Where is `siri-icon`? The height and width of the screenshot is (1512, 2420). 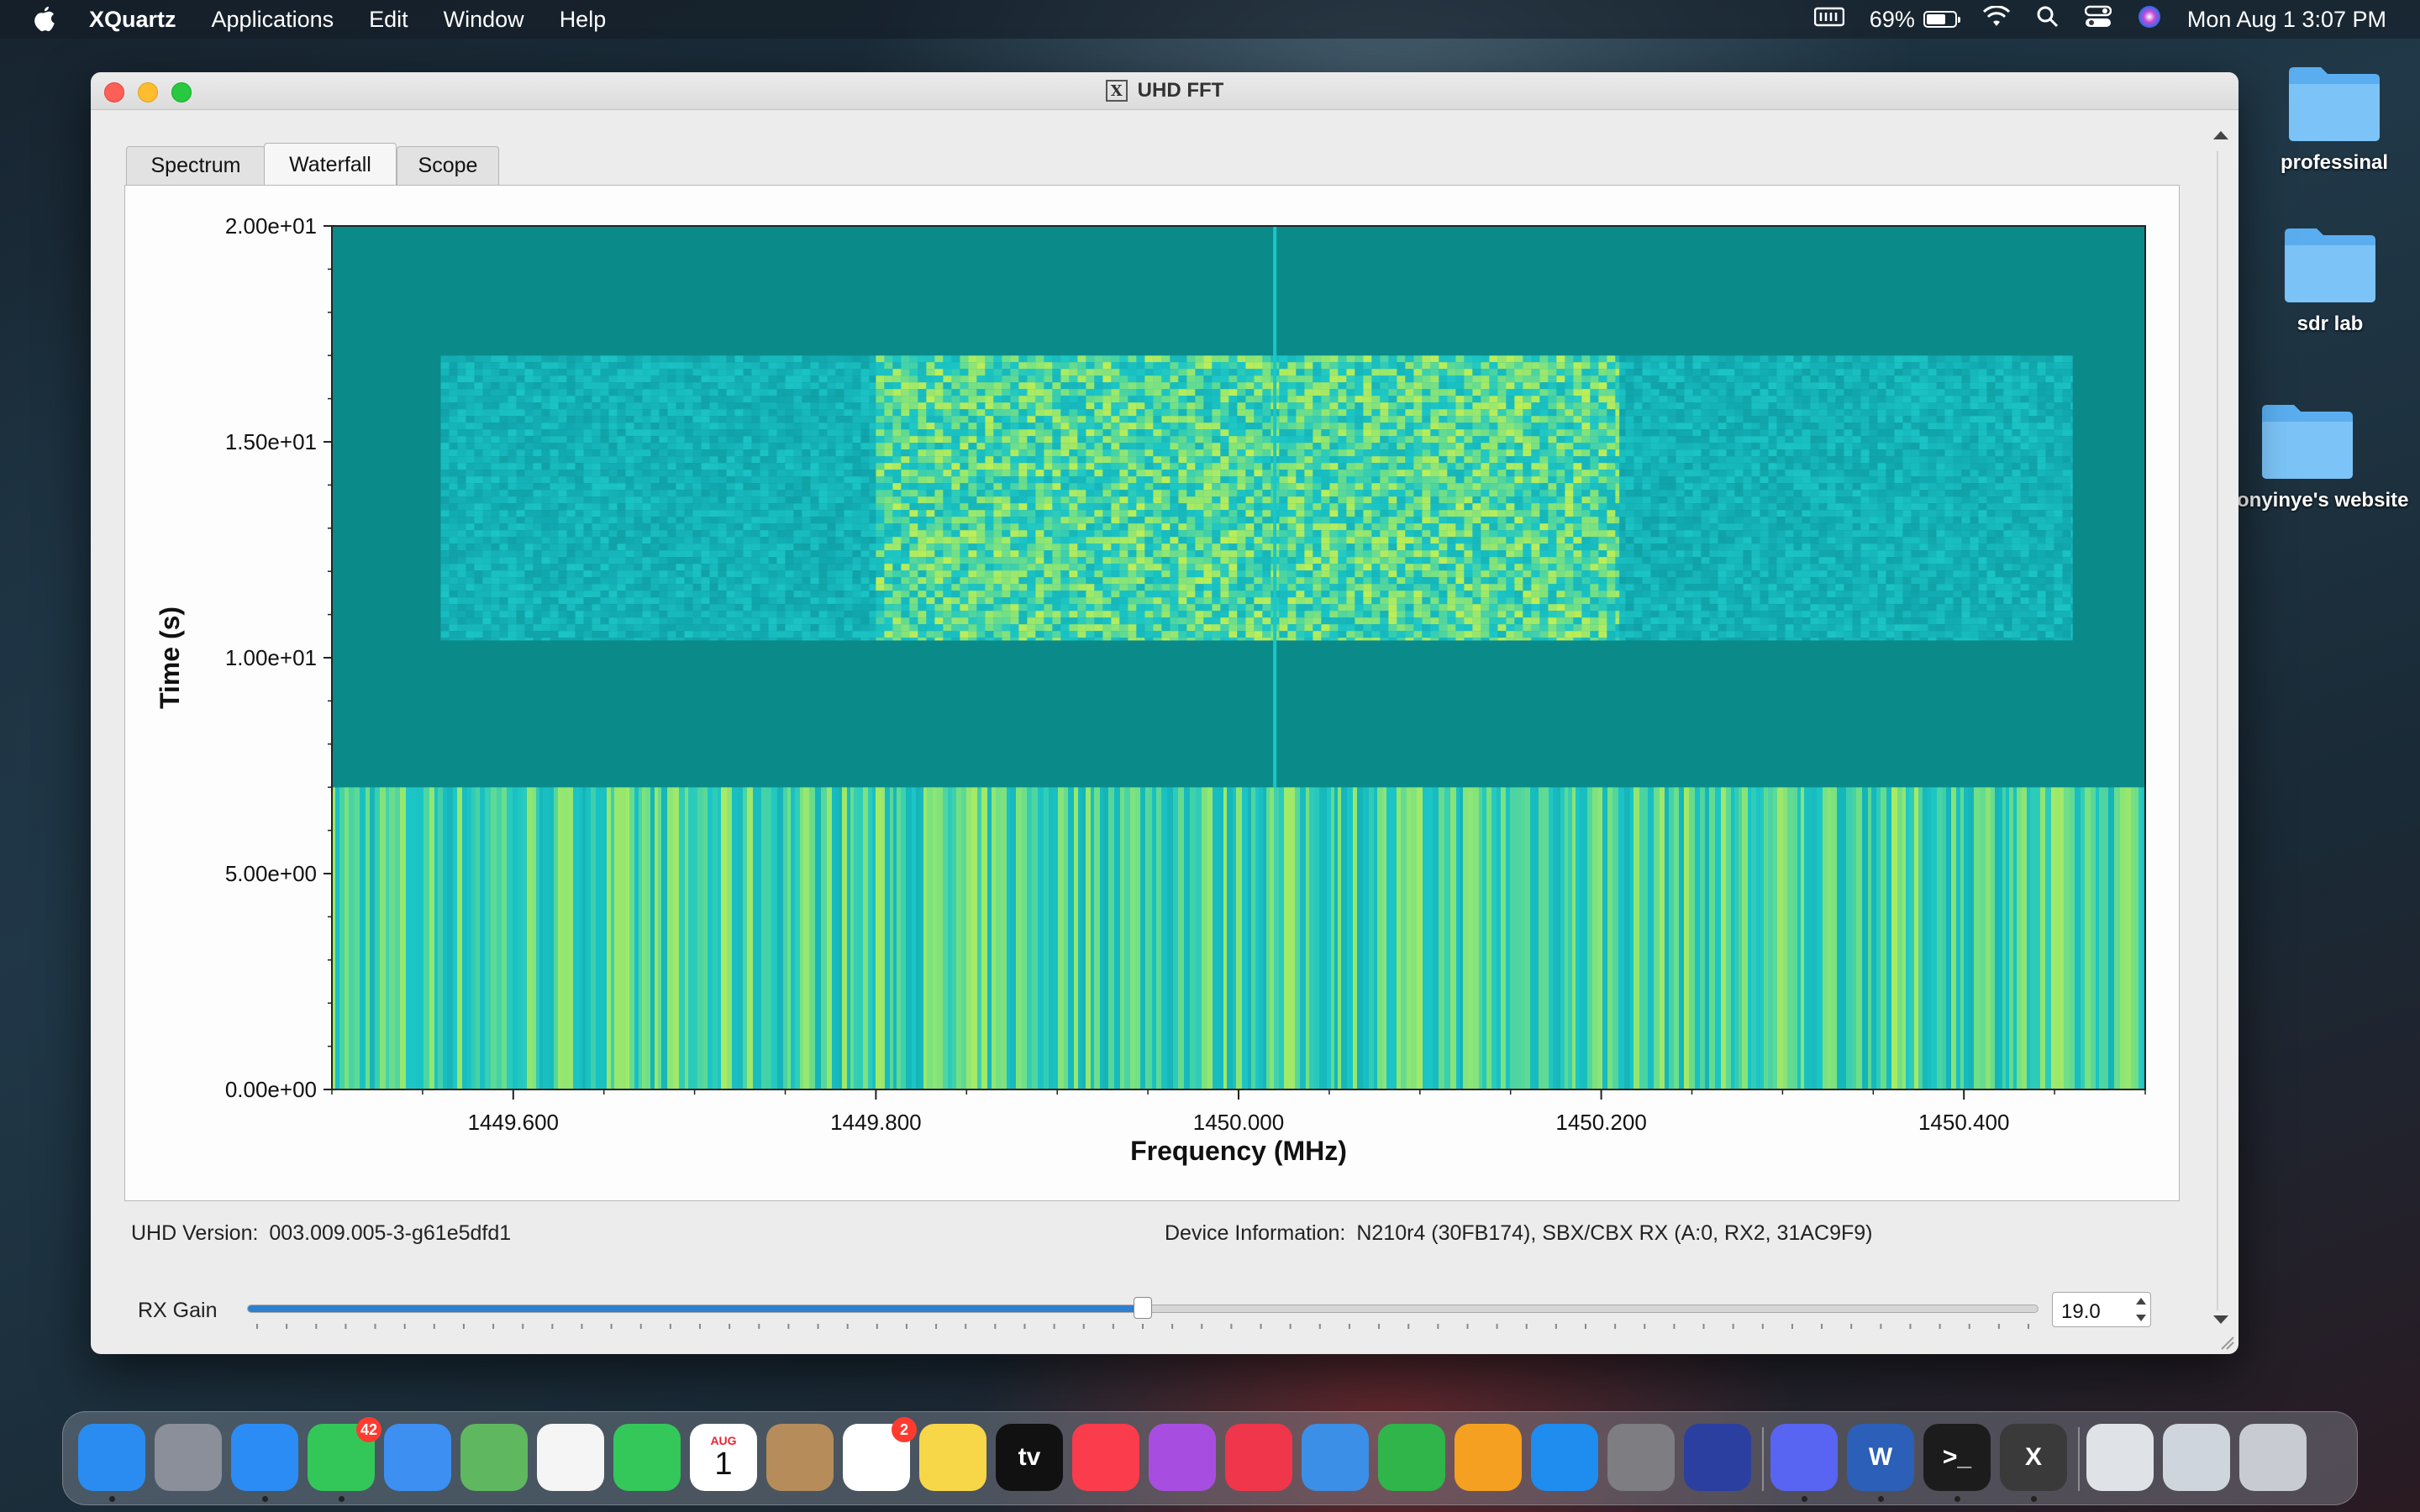 siri-icon is located at coordinates (2149, 19).